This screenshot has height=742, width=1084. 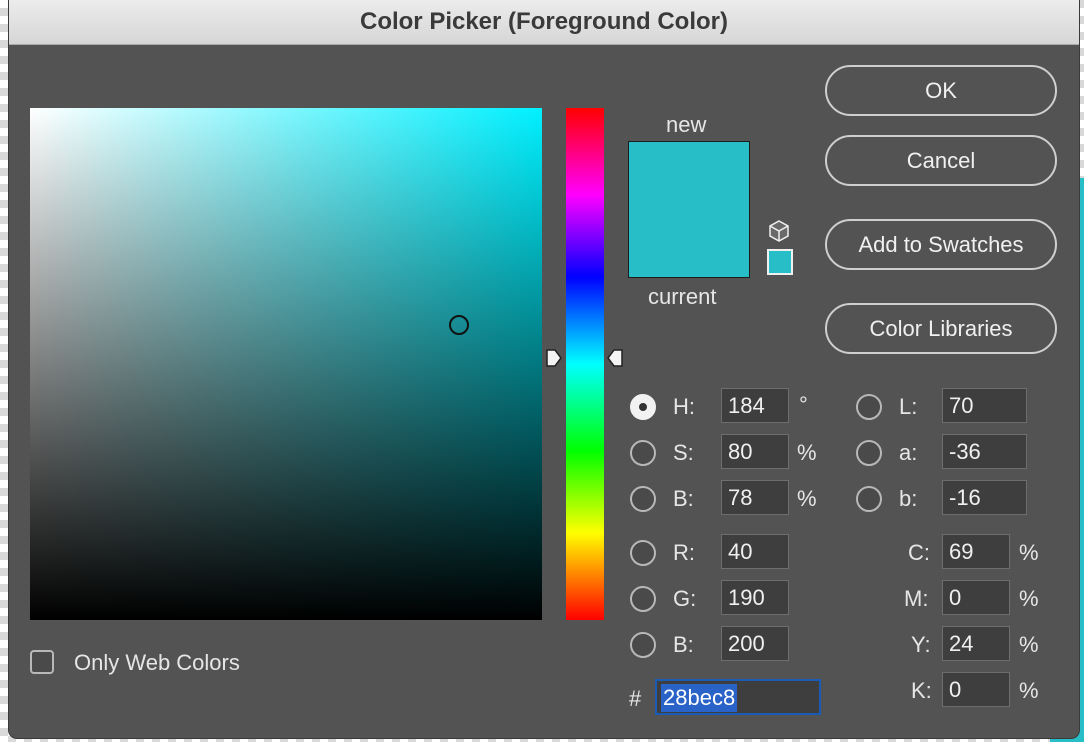 I want to click on saturation-input: 80, so click(x=755, y=451).